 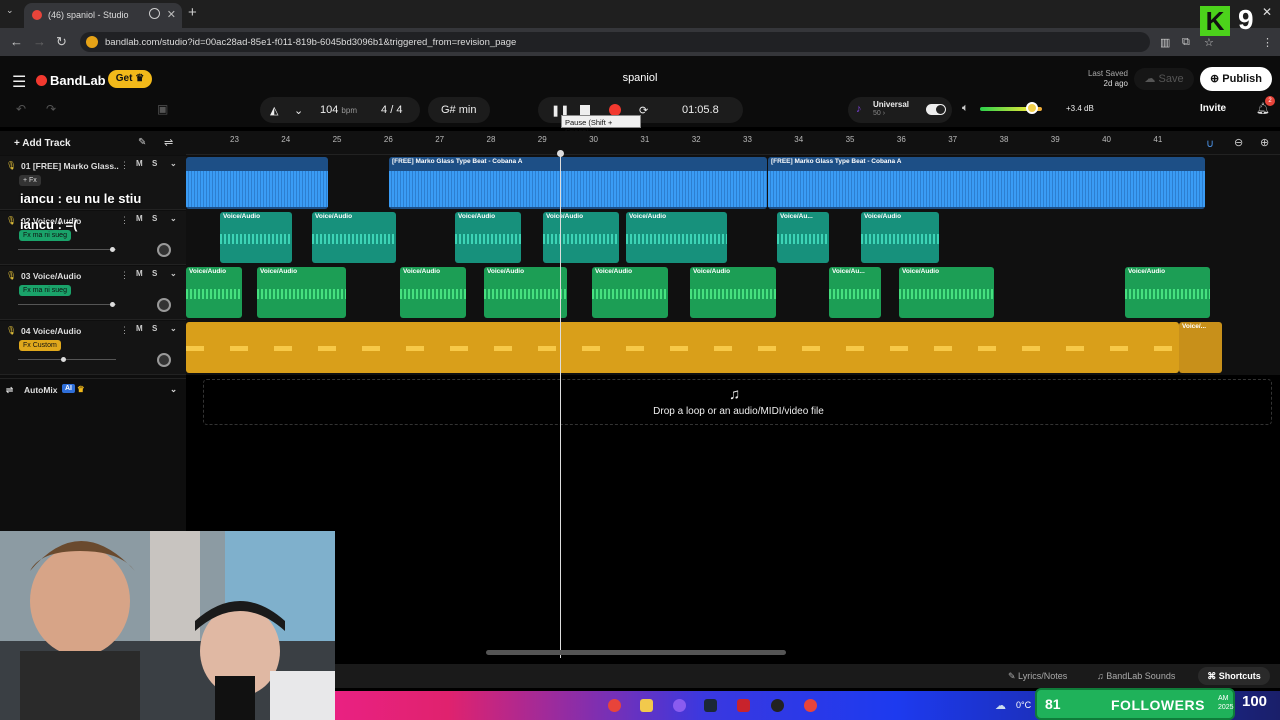 What do you see at coordinates (585, 110) in the screenshot?
I see `stop-icon` at bounding box center [585, 110].